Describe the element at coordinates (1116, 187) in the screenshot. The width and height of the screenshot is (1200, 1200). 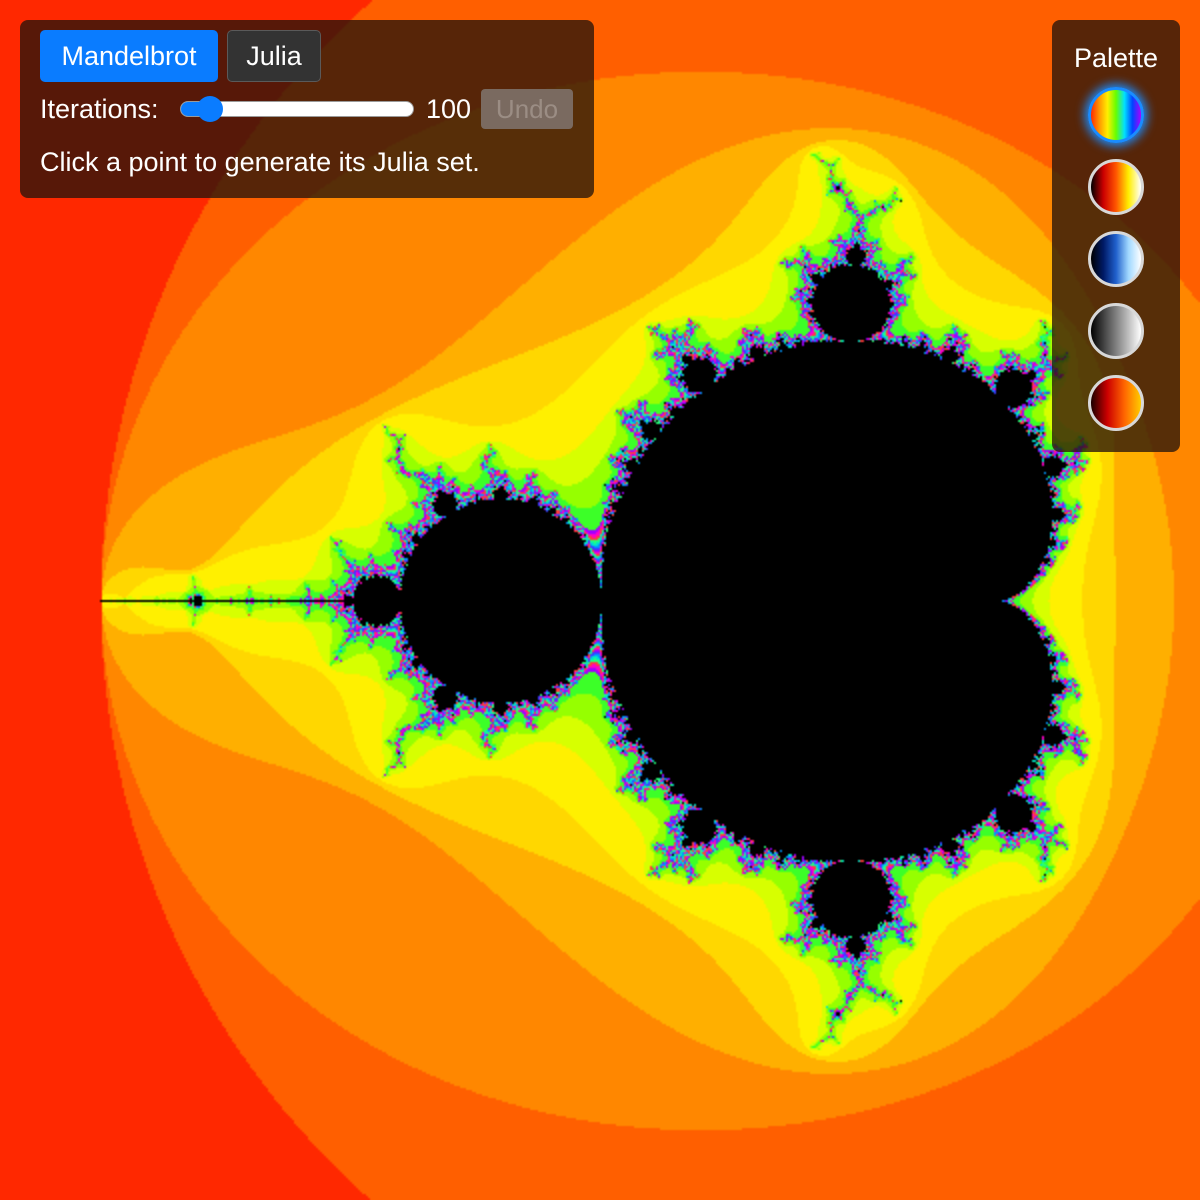
I see `palette-swatch-fire` at that location.